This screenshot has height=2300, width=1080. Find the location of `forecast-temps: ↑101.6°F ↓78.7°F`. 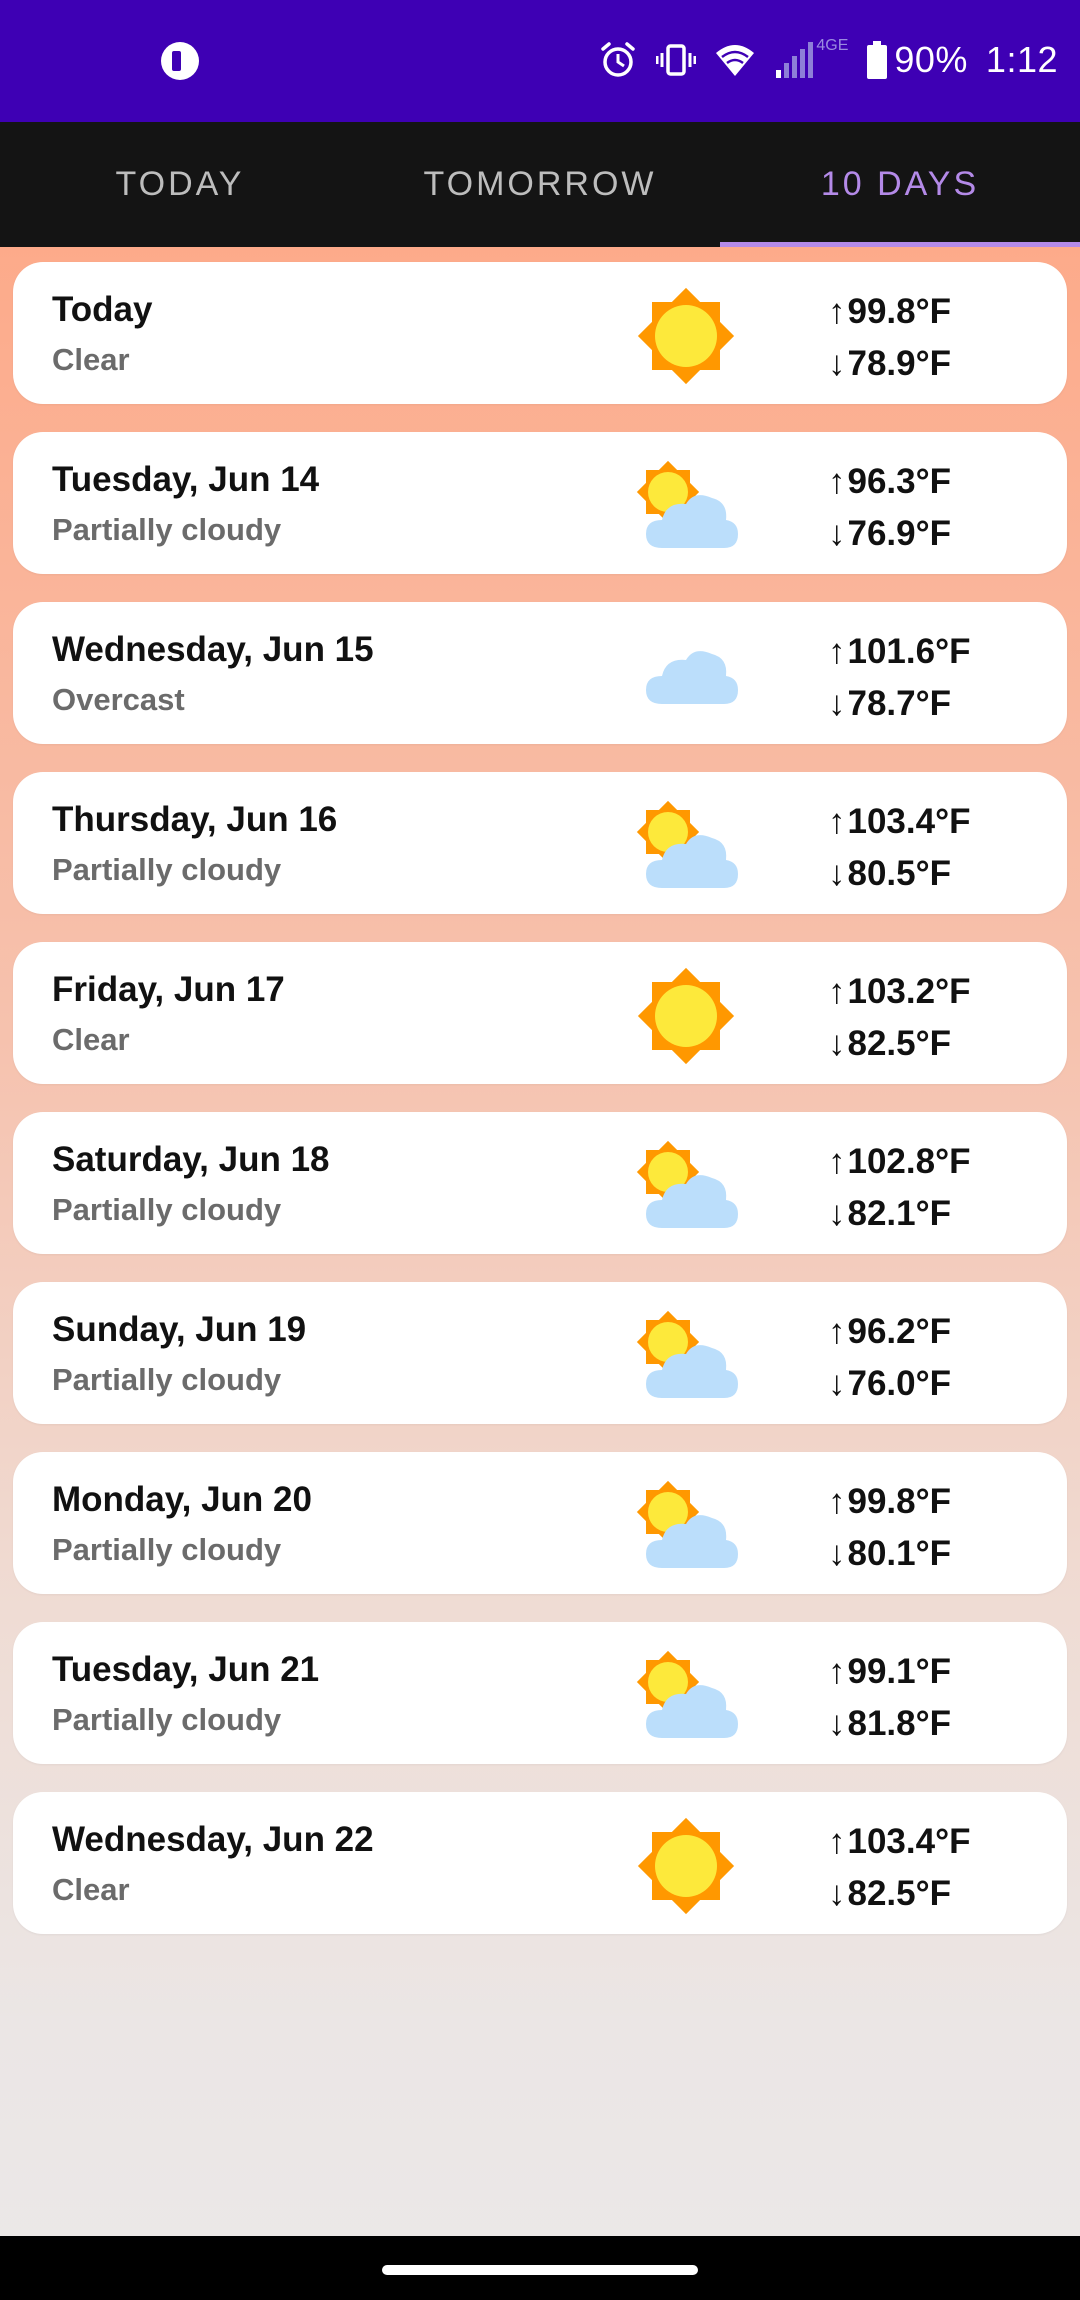

forecast-temps: ↑101.6°F ↓78.7°F is located at coordinates (899, 678).